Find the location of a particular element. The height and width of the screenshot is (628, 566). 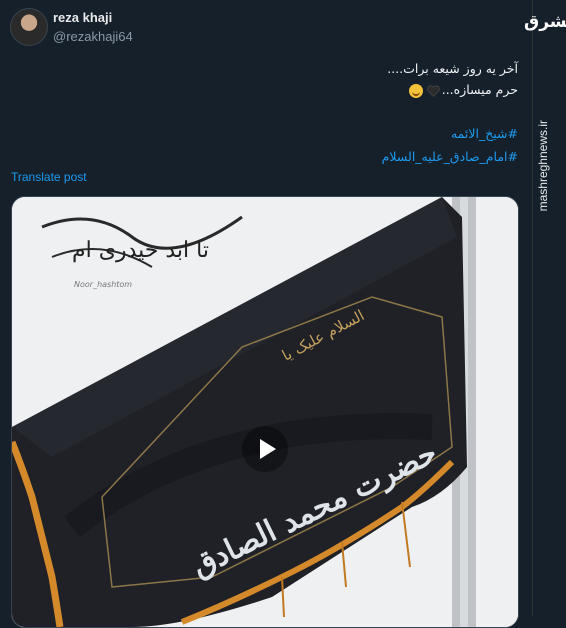

overlay-credit: Noor_hashtom is located at coordinates (103, 284).